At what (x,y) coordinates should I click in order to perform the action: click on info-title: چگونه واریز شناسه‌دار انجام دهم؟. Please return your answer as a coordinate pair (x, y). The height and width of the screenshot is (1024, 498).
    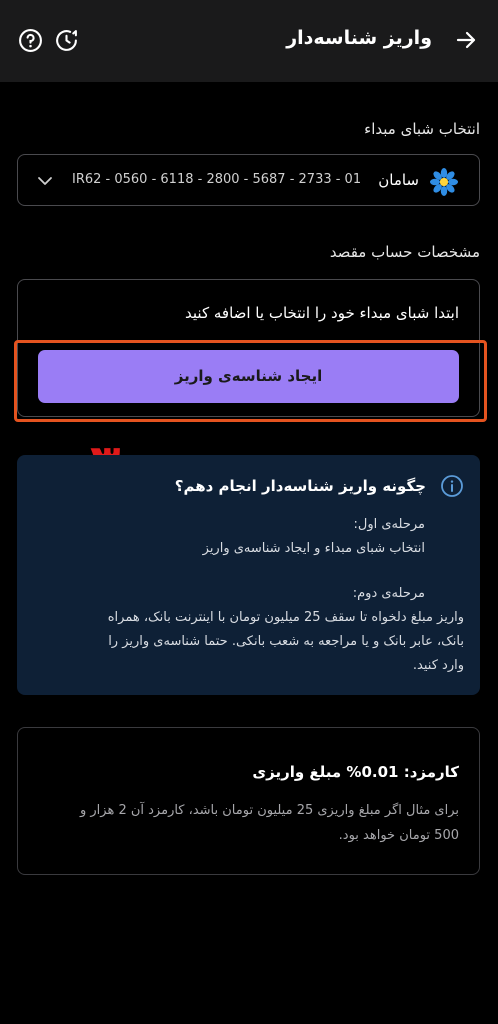
    Looking at the image, I should click on (300, 486).